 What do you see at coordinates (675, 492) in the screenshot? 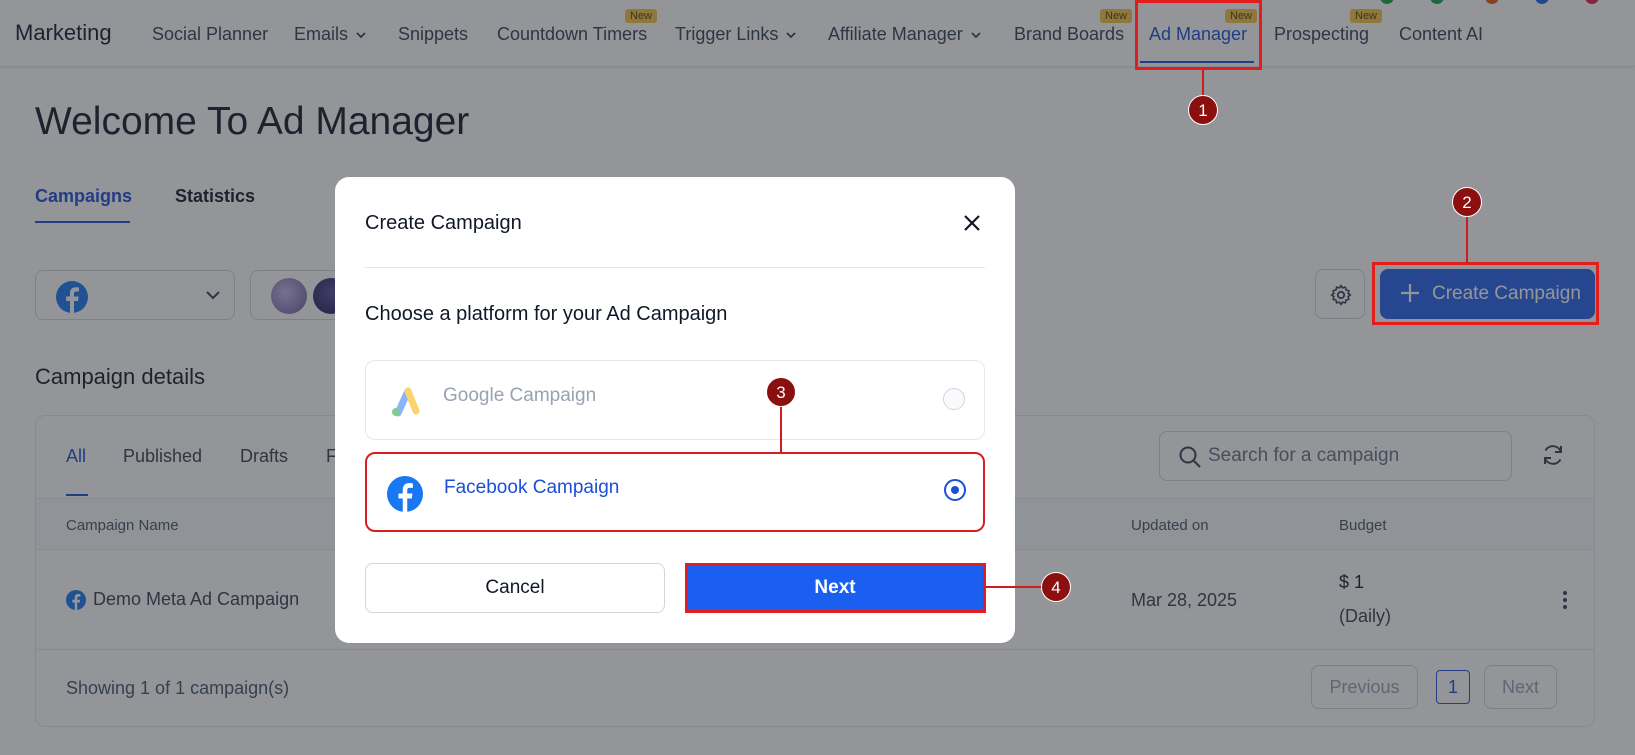
I see `facebook-campaign-option: Facebook Campaign` at bounding box center [675, 492].